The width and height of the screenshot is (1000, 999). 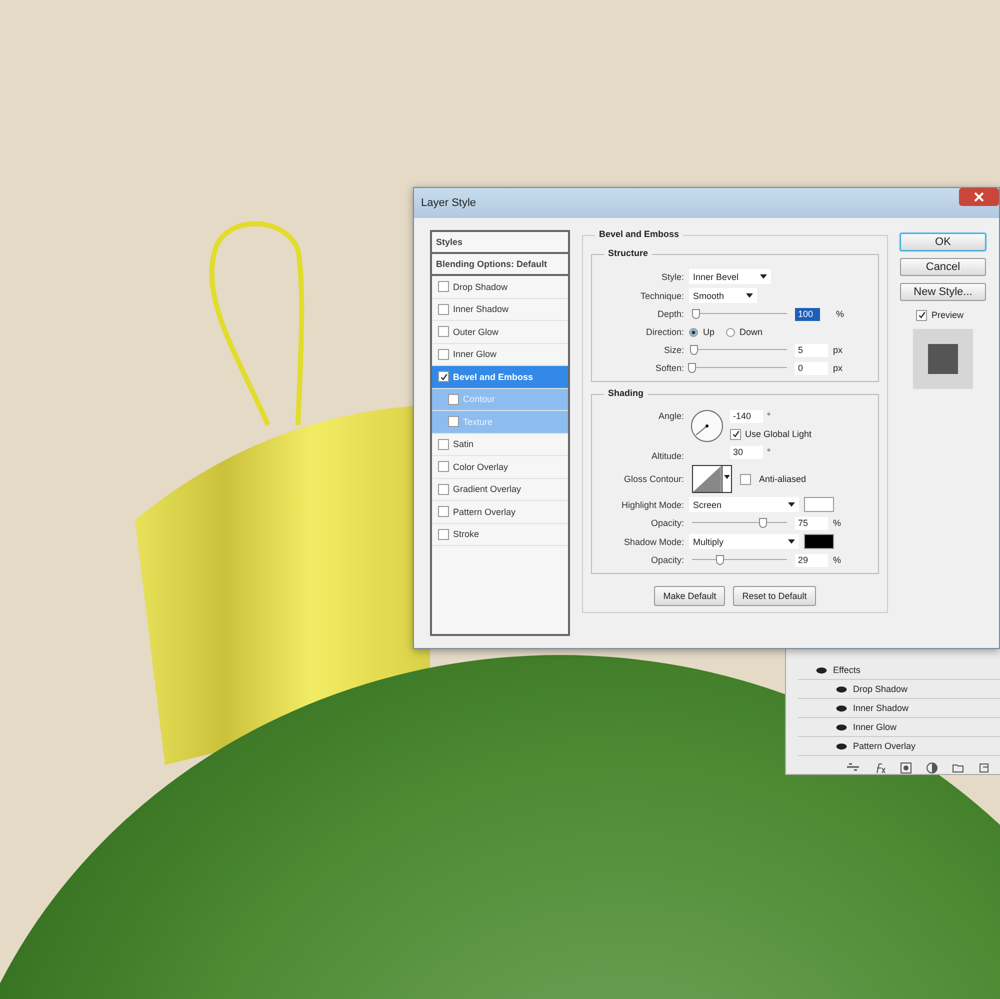 I want to click on field-label: Style:, so click(x=672, y=277).